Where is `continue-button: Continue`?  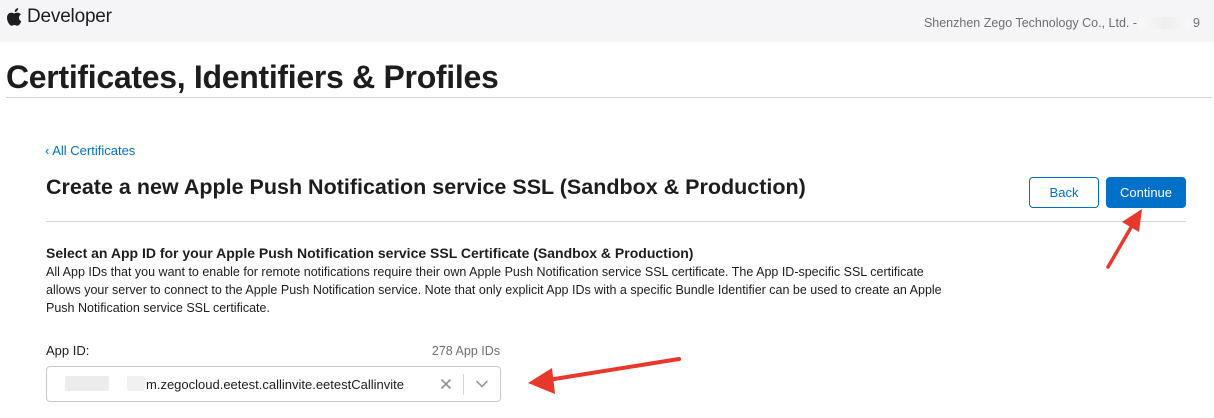
continue-button: Continue is located at coordinates (1146, 192).